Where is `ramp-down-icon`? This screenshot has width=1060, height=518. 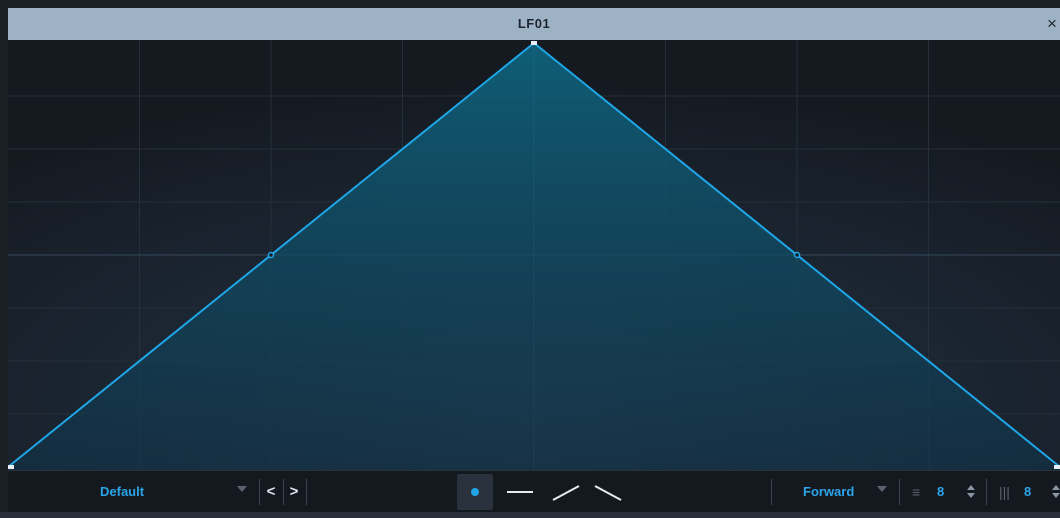
ramp-down-icon is located at coordinates (608, 493).